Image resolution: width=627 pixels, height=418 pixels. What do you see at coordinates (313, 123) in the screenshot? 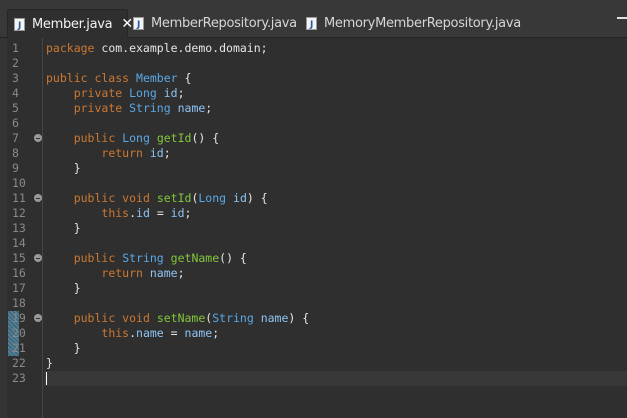
I see `code-line: 6` at bounding box center [313, 123].